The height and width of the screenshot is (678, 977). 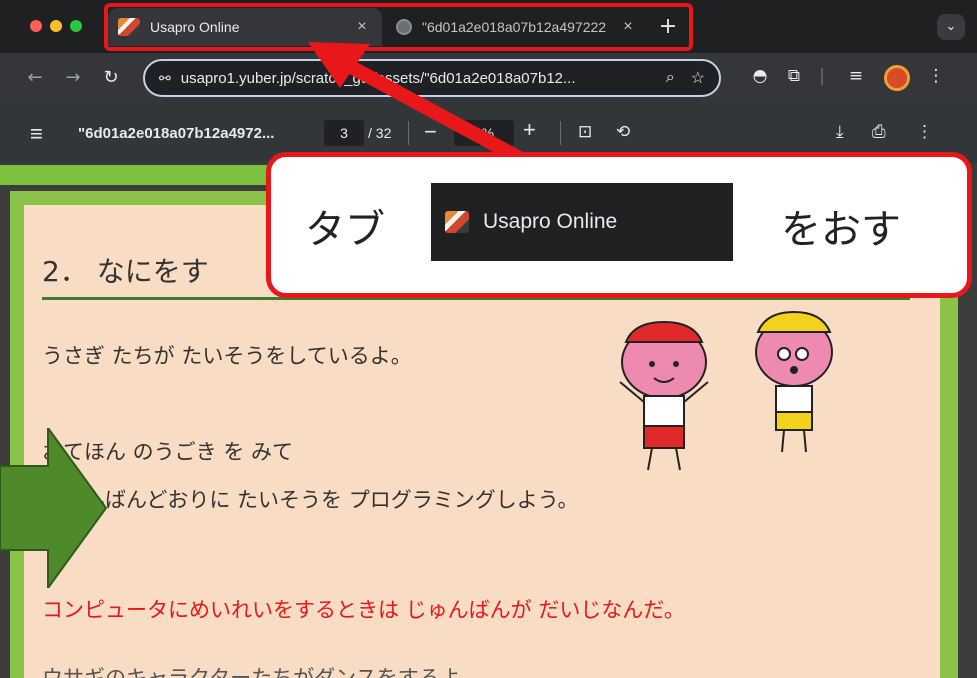 What do you see at coordinates (165, 78) in the screenshot?
I see `site-settings-icon: ⚯` at bounding box center [165, 78].